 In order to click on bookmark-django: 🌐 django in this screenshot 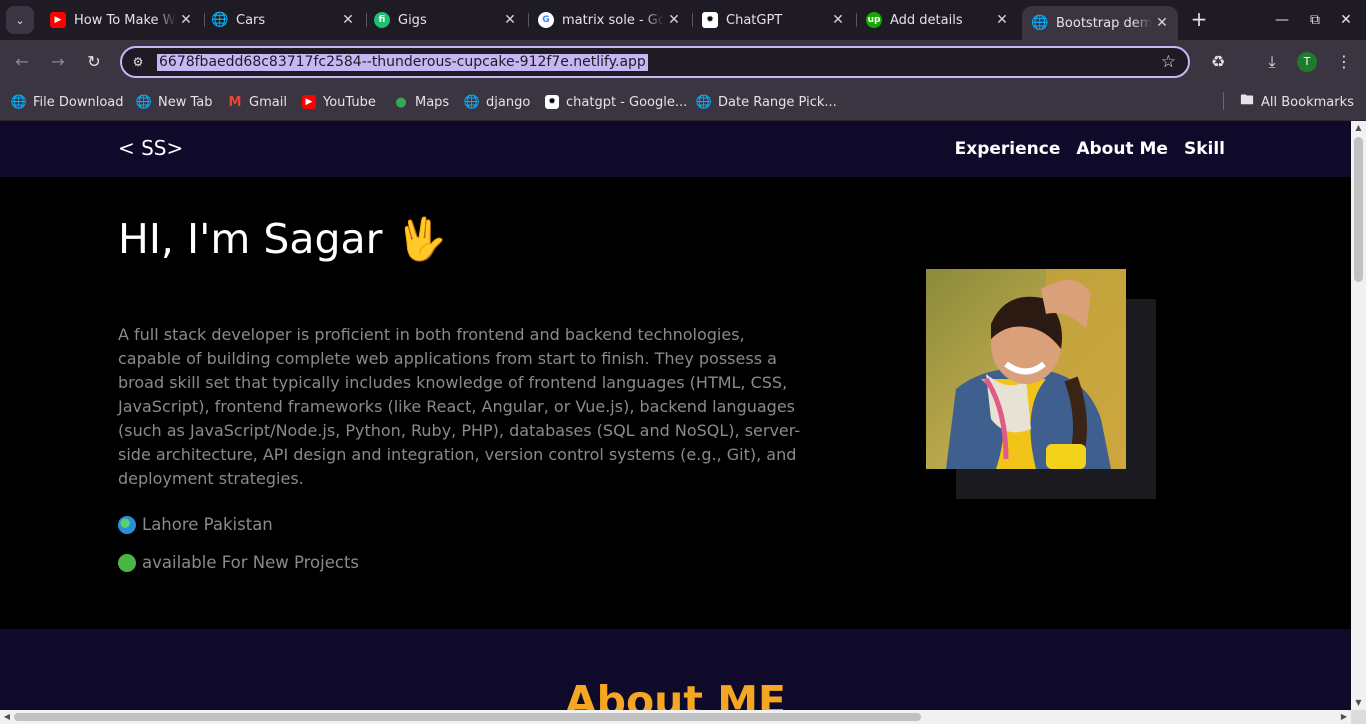, I will do `click(497, 102)`.